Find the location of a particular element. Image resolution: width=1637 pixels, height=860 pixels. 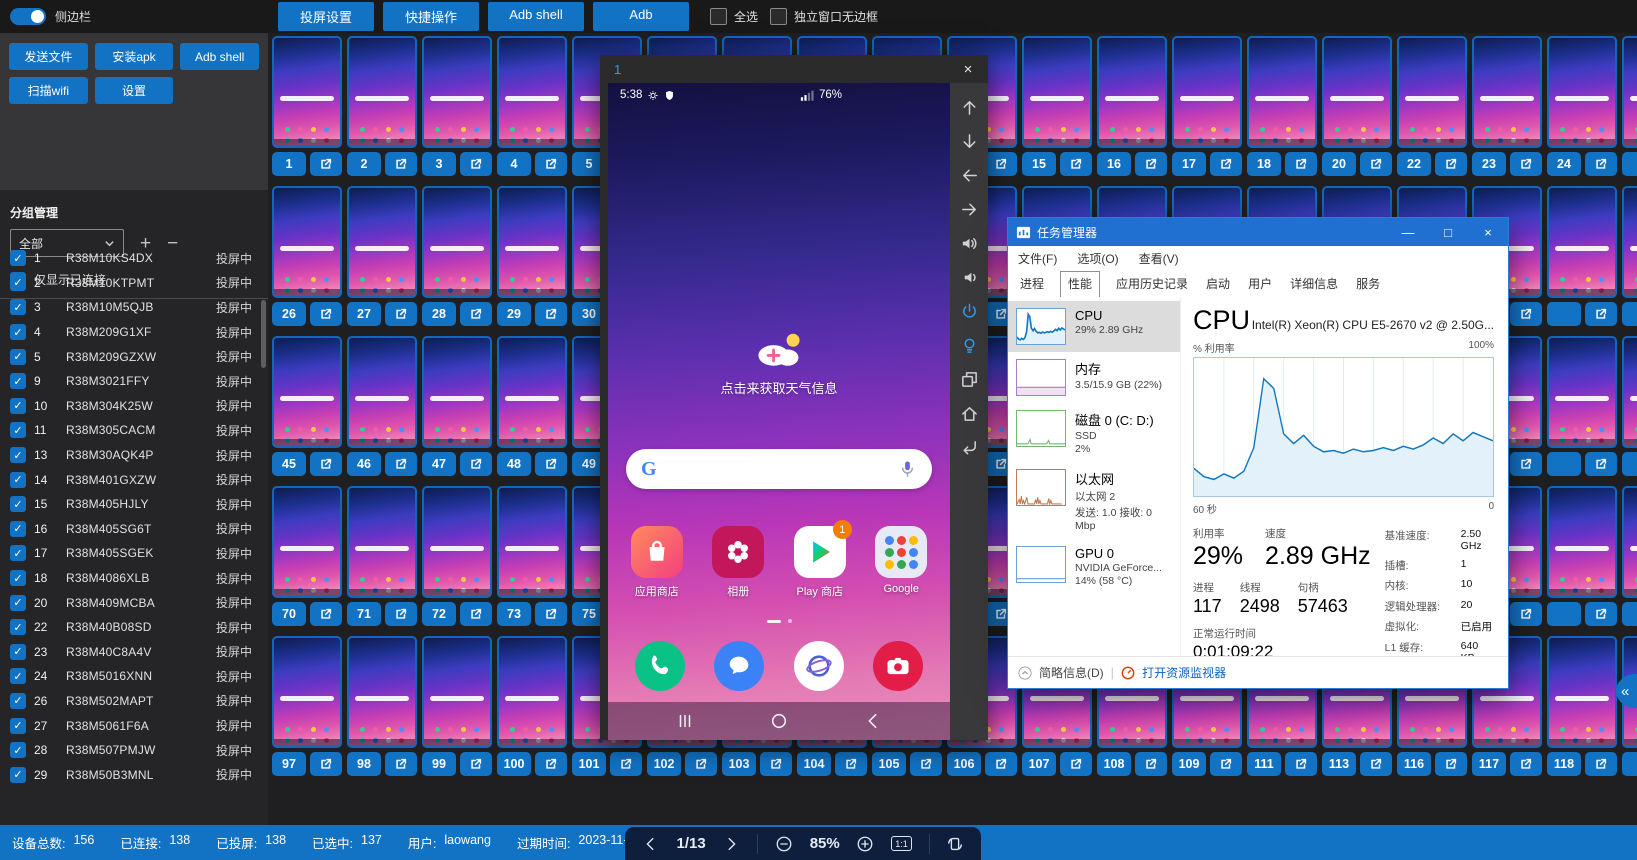

next-page-button is located at coordinates (731, 844).